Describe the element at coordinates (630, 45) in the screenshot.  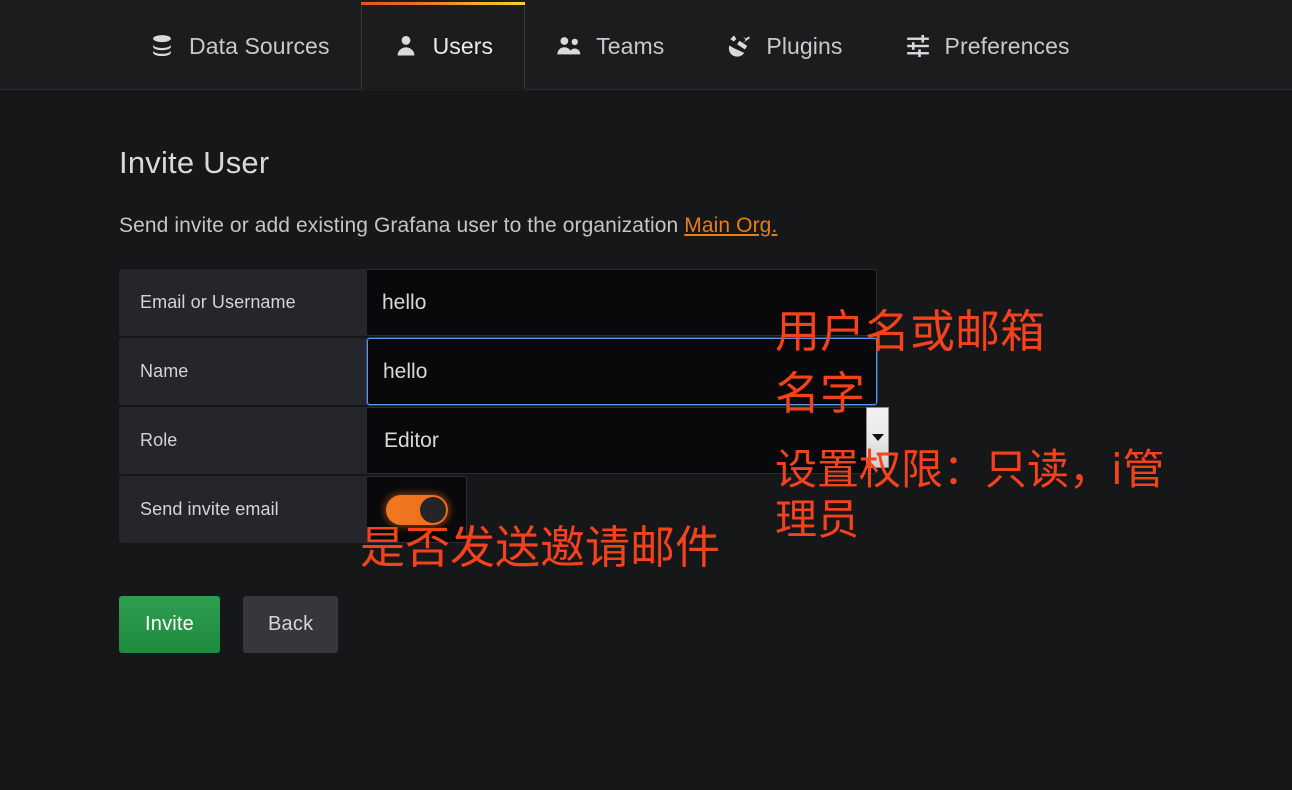
I see `tab-label: Teams` at that location.